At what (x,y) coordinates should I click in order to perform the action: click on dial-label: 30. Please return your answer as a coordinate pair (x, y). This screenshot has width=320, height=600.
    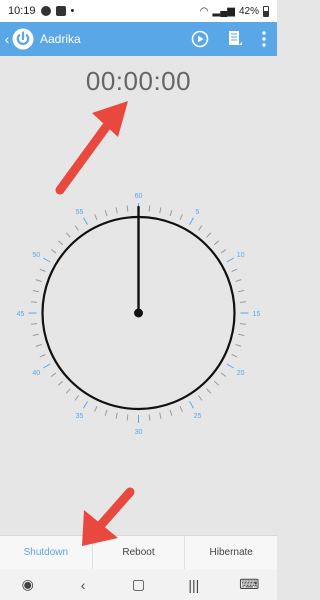
    Looking at the image, I should click on (139, 432).